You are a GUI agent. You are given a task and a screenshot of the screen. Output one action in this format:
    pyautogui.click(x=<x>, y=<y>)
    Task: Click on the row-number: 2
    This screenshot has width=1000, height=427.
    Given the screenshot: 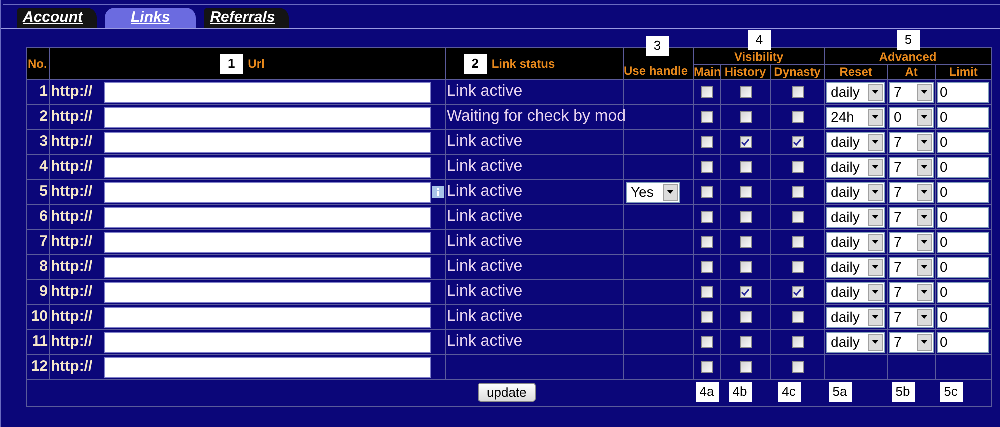 What is the action you would take?
    pyautogui.click(x=44, y=116)
    